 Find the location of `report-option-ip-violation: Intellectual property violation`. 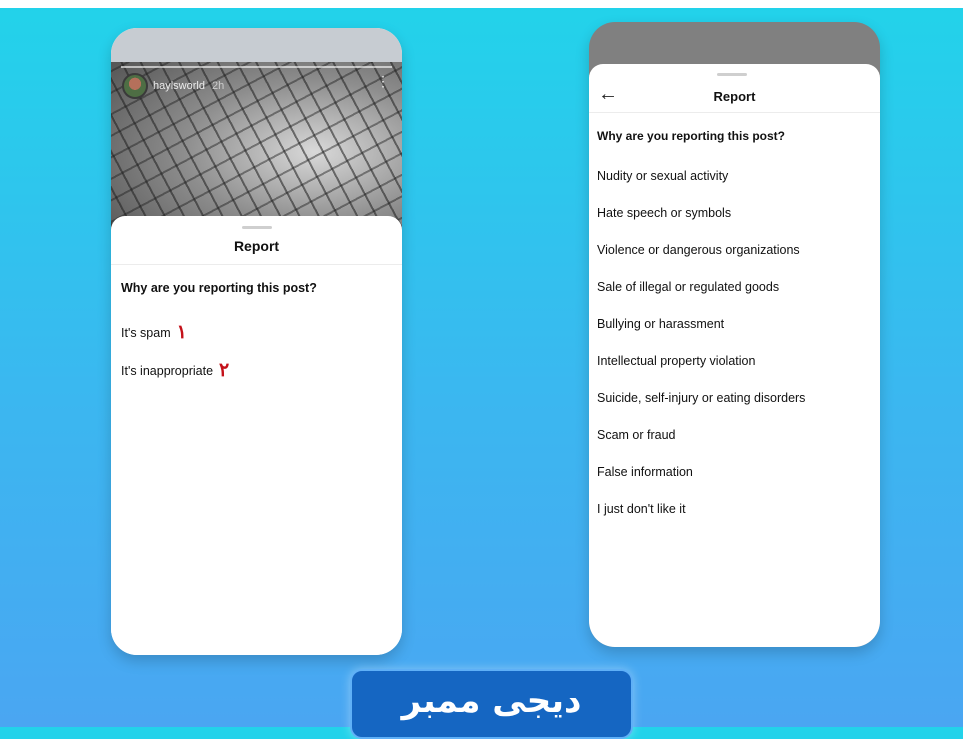

report-option-ip-violation: Intellectual property violation is located at coordinates (676, 361).